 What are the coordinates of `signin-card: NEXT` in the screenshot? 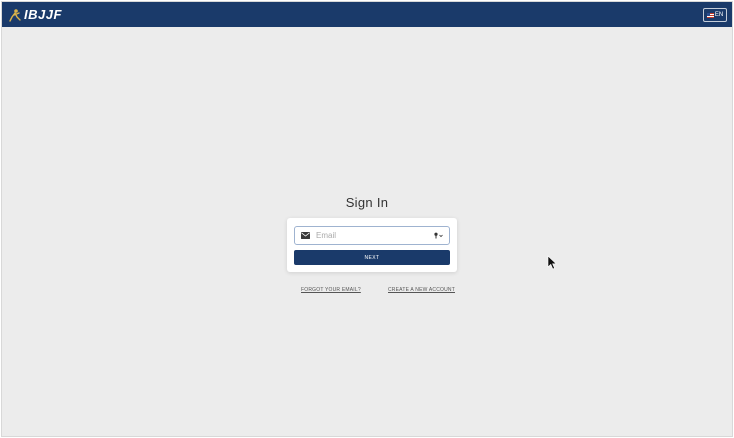 It's located at (372, 245).